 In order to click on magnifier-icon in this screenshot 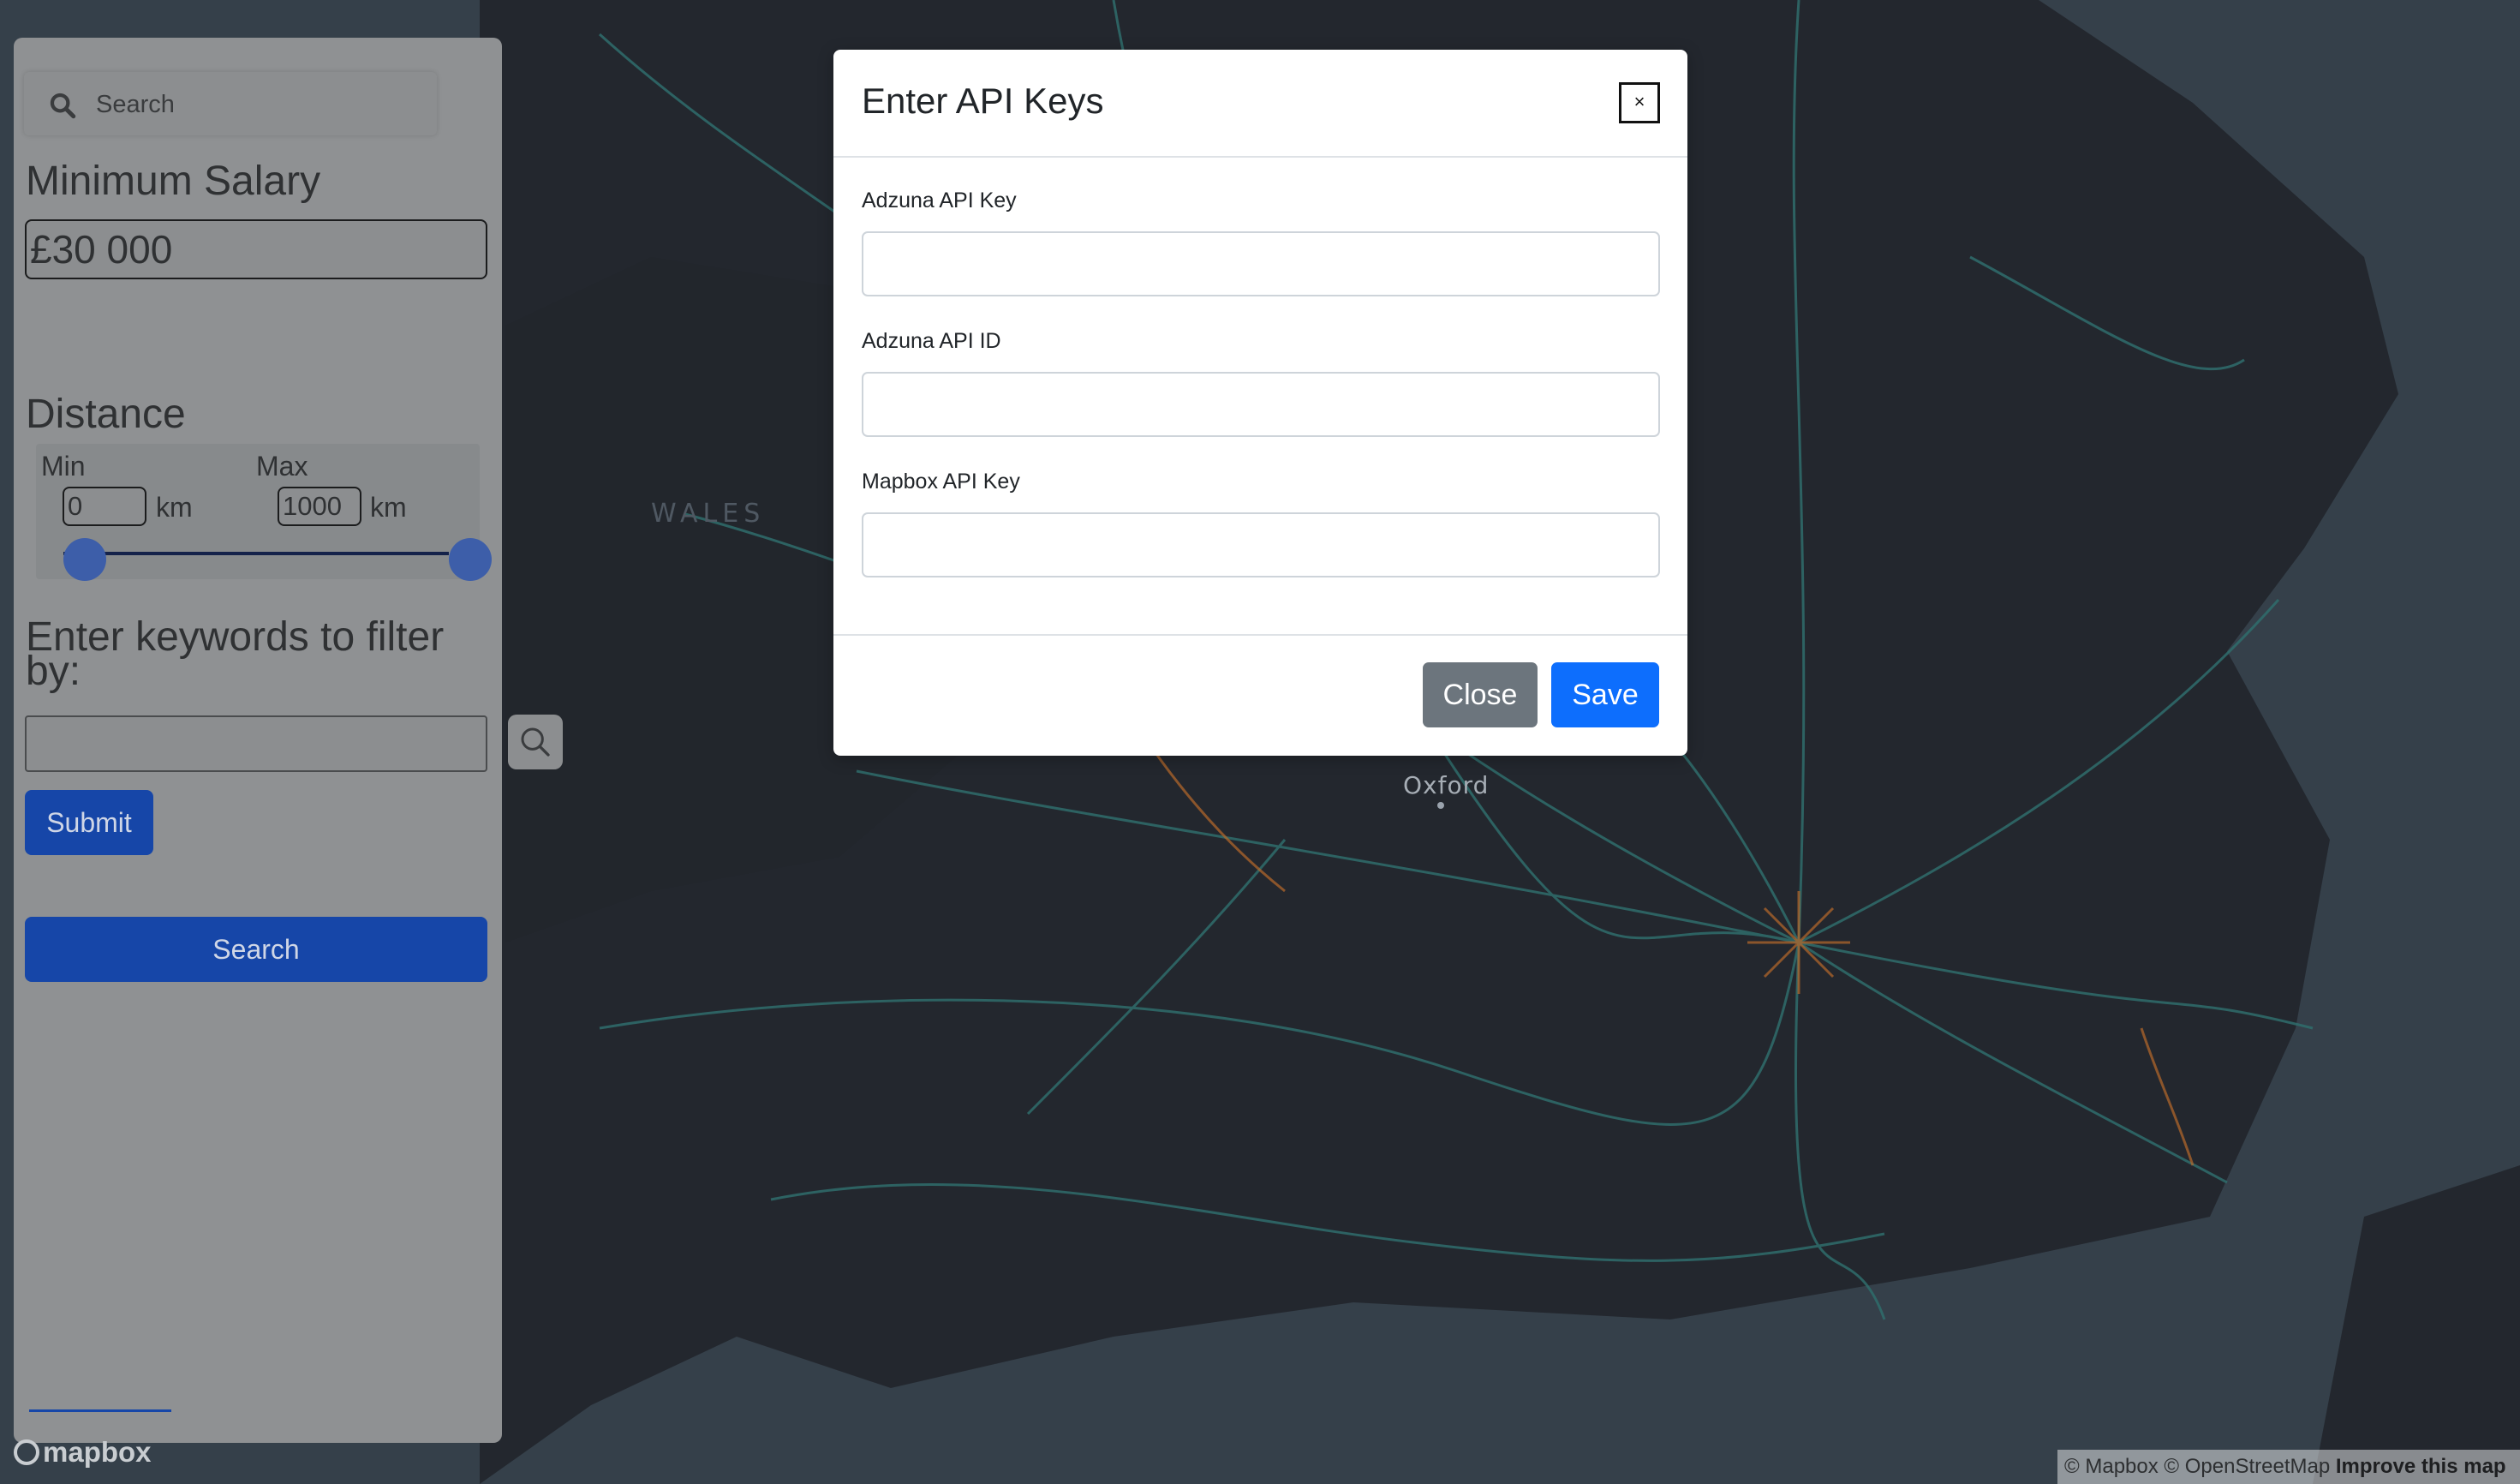, I will do `click(536, 742)`.